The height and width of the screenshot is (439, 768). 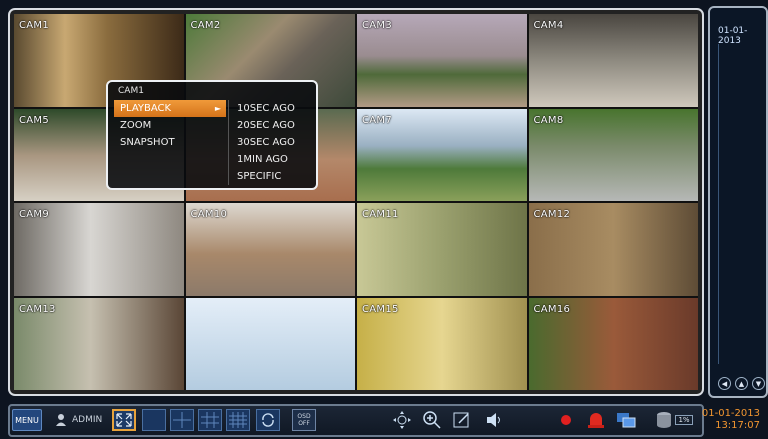 I want to click on menu-item-playback: PLAYBACK ►, so click(x=170, y=108).